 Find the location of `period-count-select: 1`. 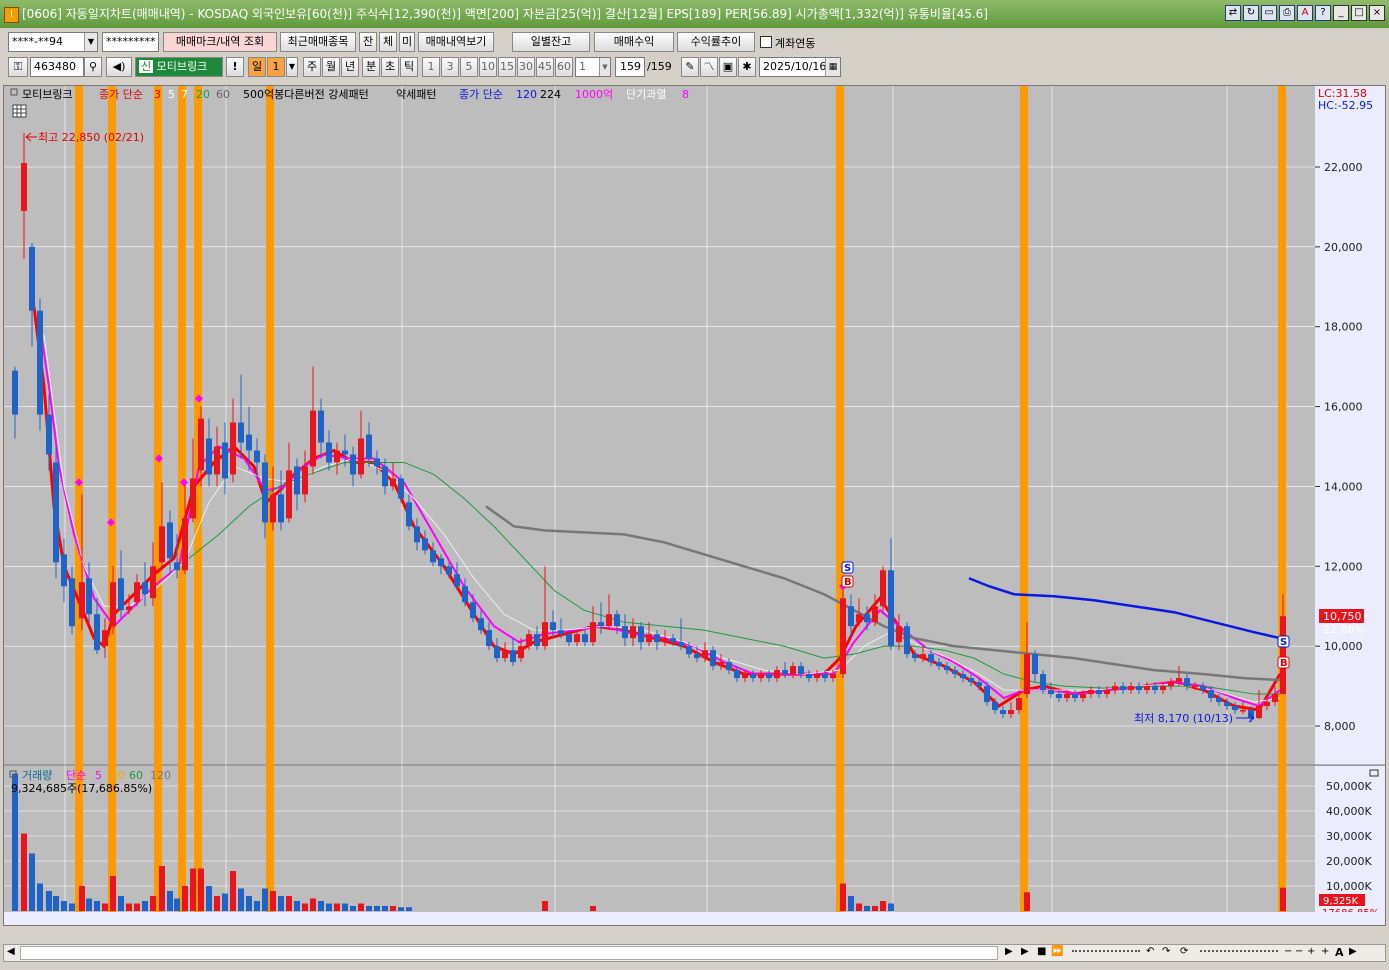

period-count-select: 1 is located at coordinates (276, 67).